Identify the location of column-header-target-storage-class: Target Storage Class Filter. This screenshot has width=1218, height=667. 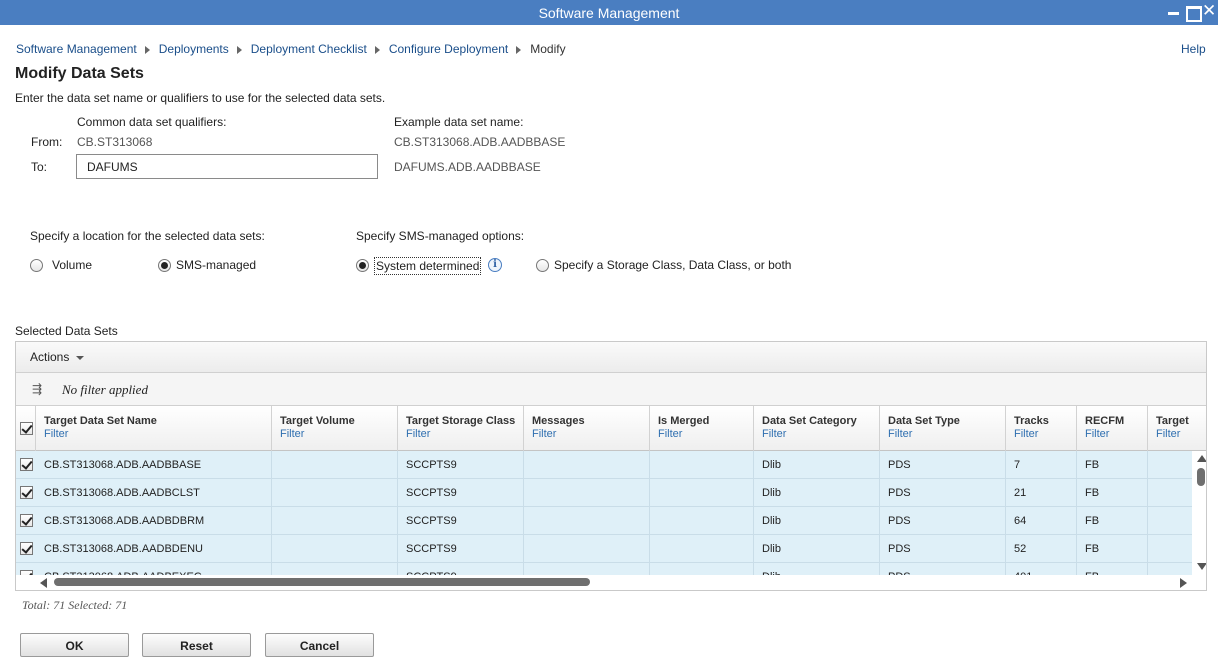
(461, 428).